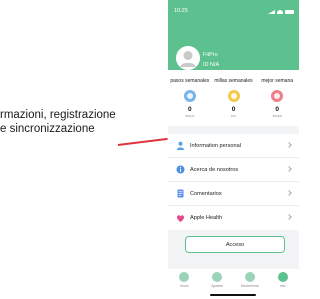 The width and height of the screenshot is (320, 299). What do you see at coordinates (142, 141) in the screenshot?
I see `annotation-arrow` at bounding box center [142, 141].